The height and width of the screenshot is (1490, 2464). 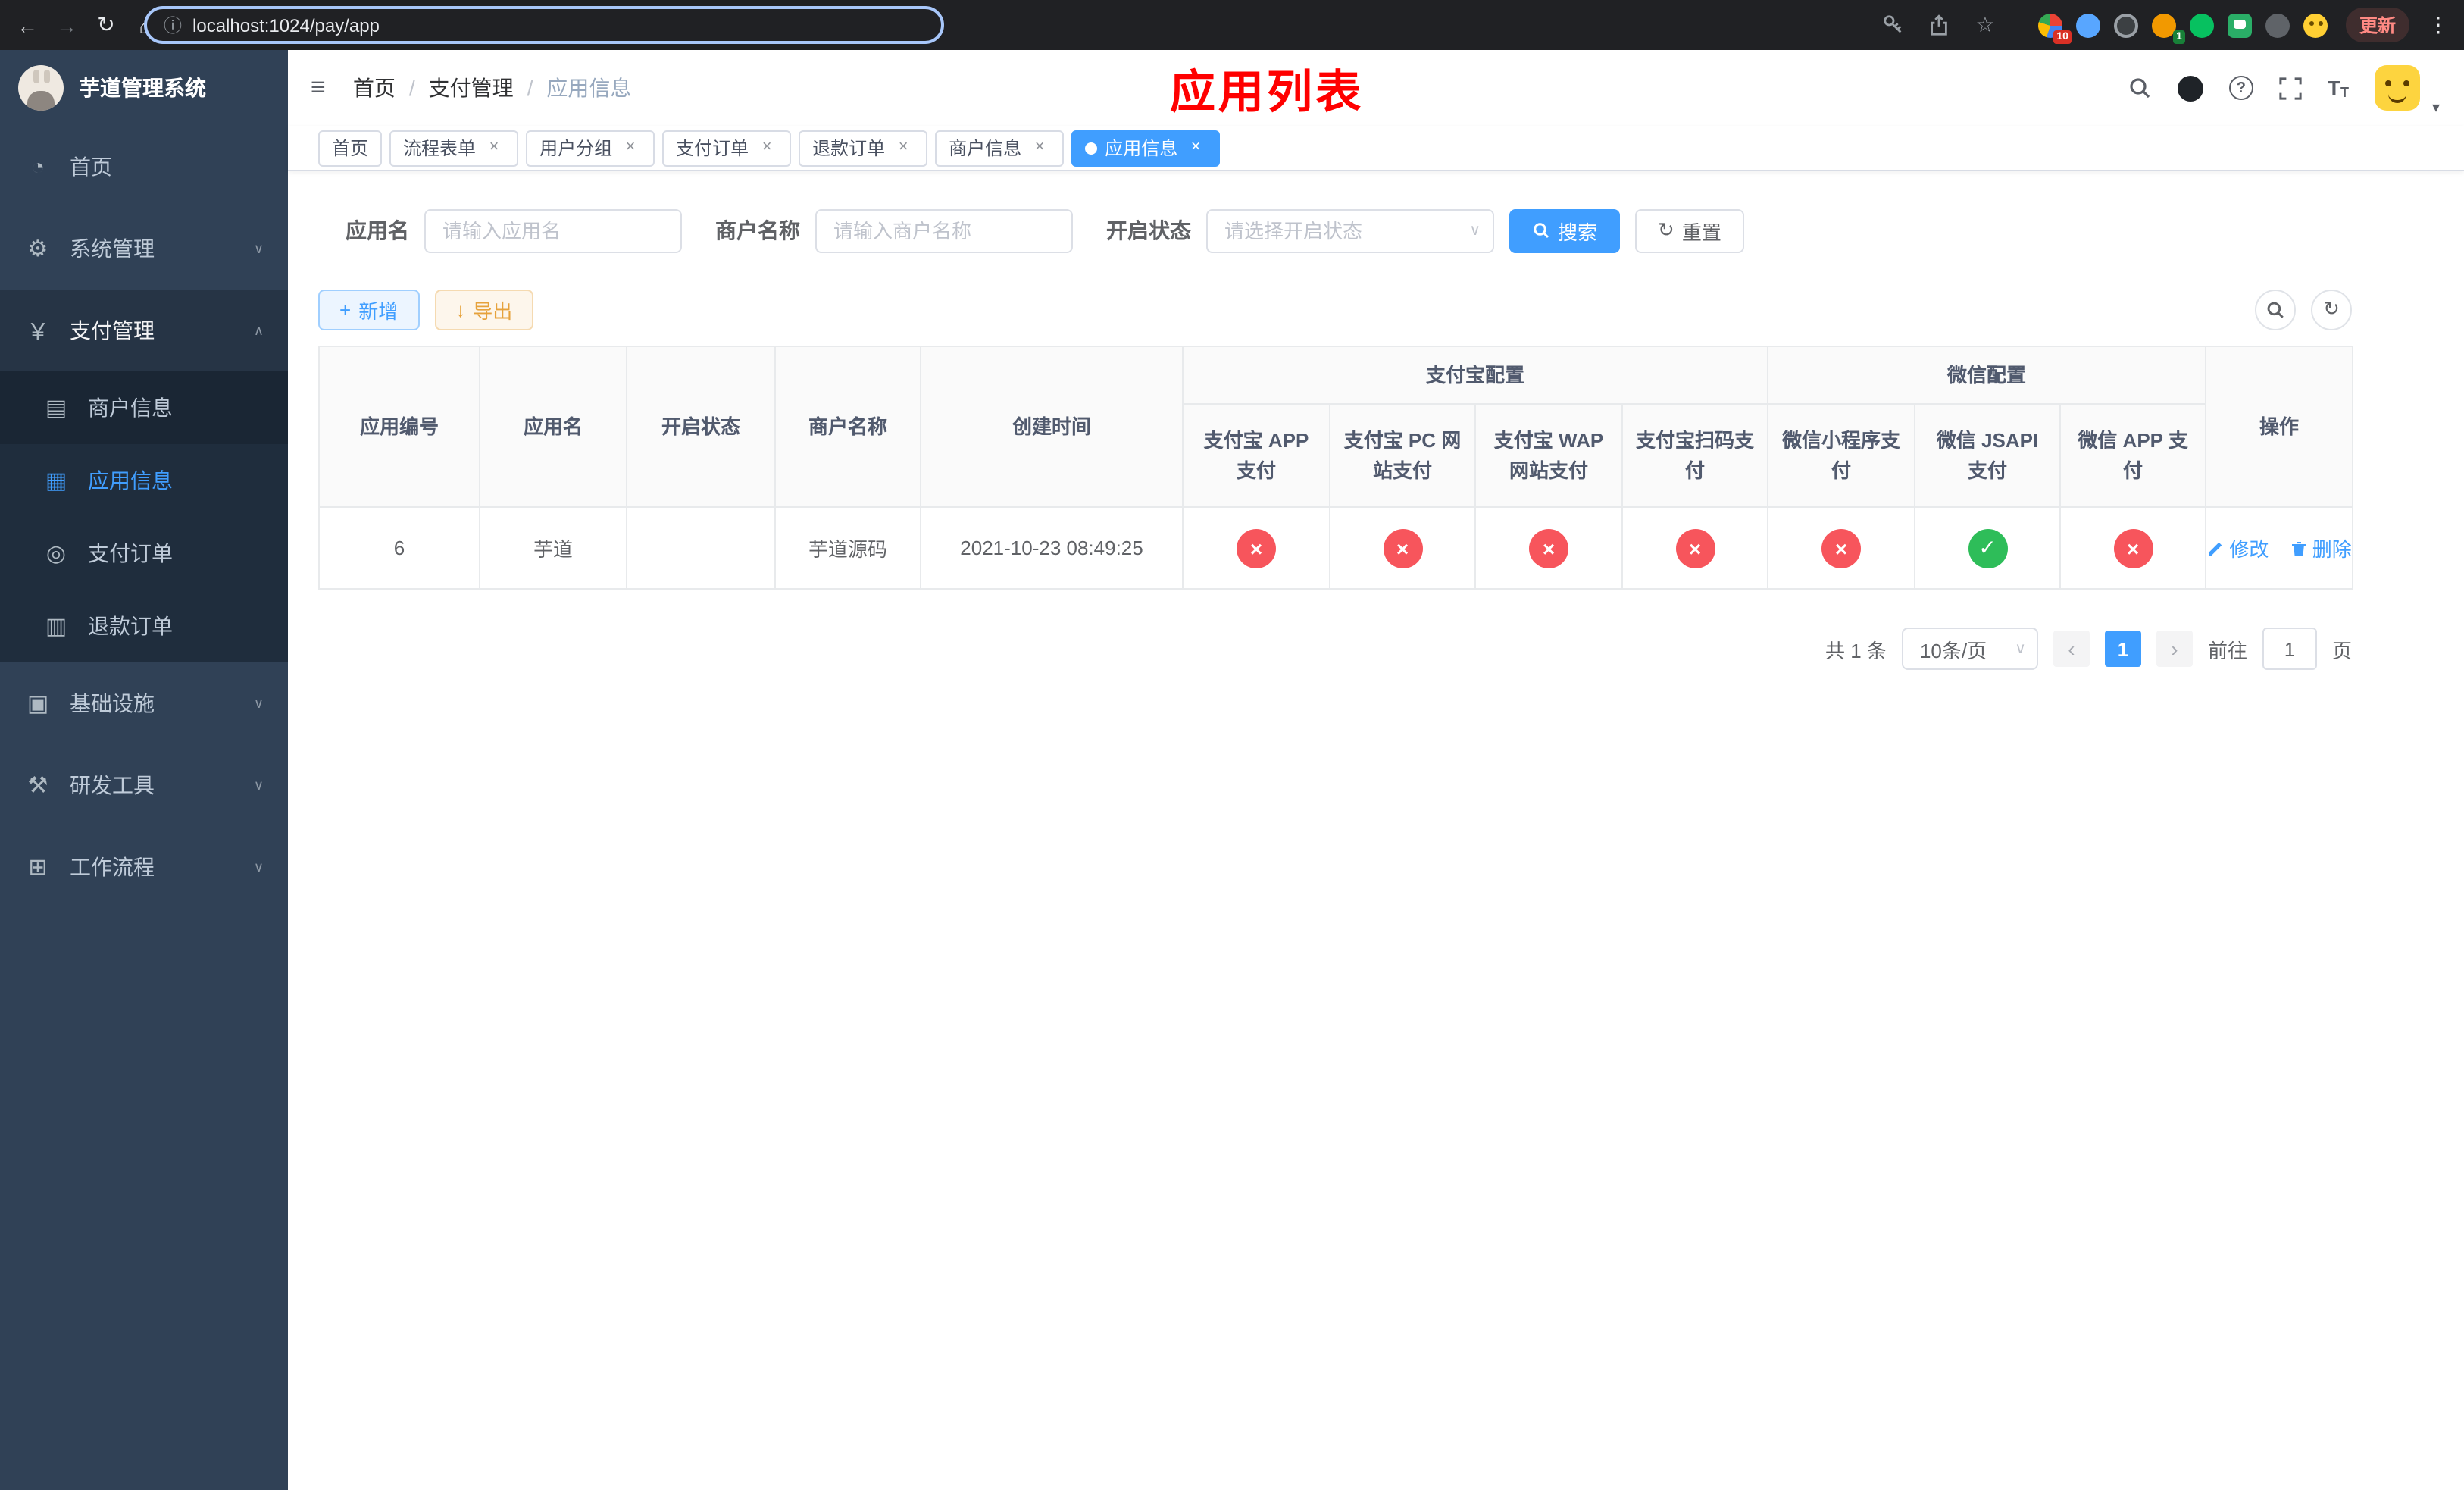 I want to click on share-icon, so click(x=1939, y=25).